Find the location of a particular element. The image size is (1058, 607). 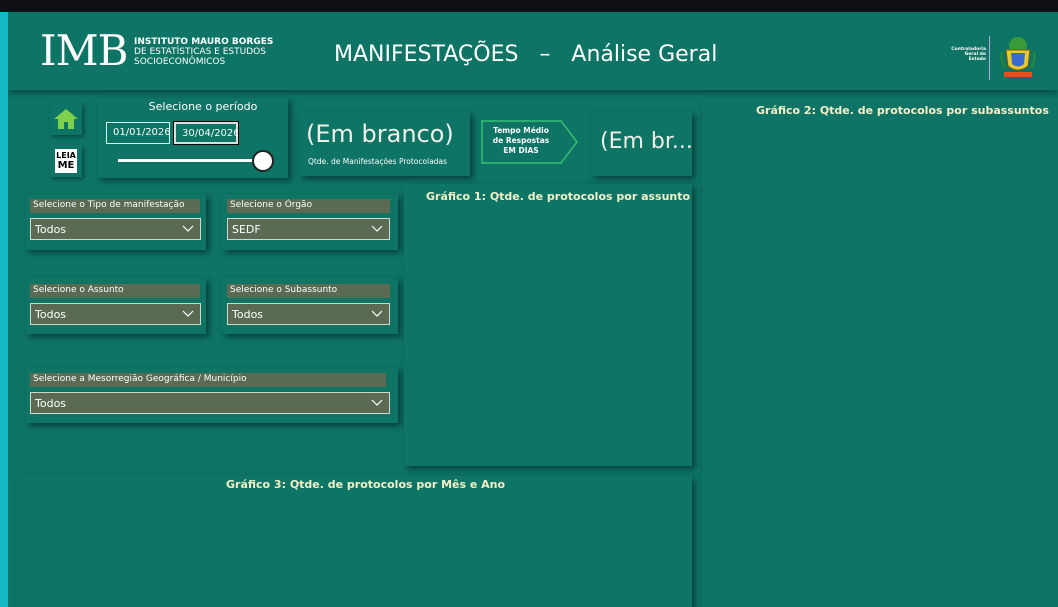

tipo-slicer-dropdown: Todos is located at coordinates (115, 229).